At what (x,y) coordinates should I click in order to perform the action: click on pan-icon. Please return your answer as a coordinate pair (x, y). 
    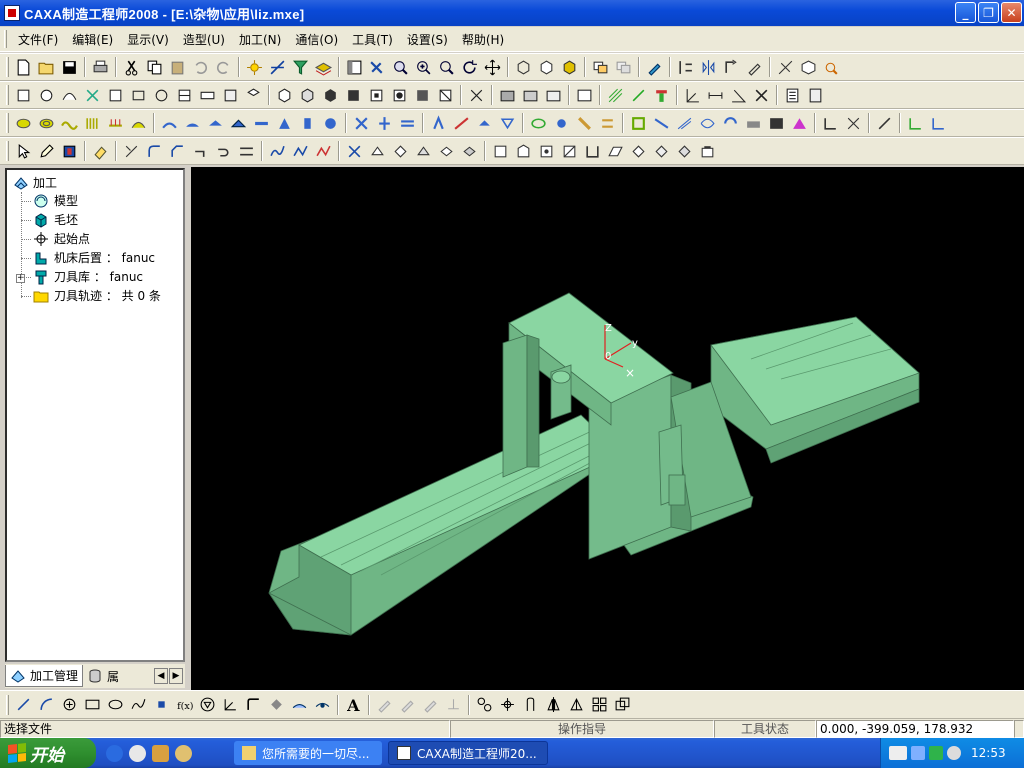
    Looking at the image, I should click on (492, 67).